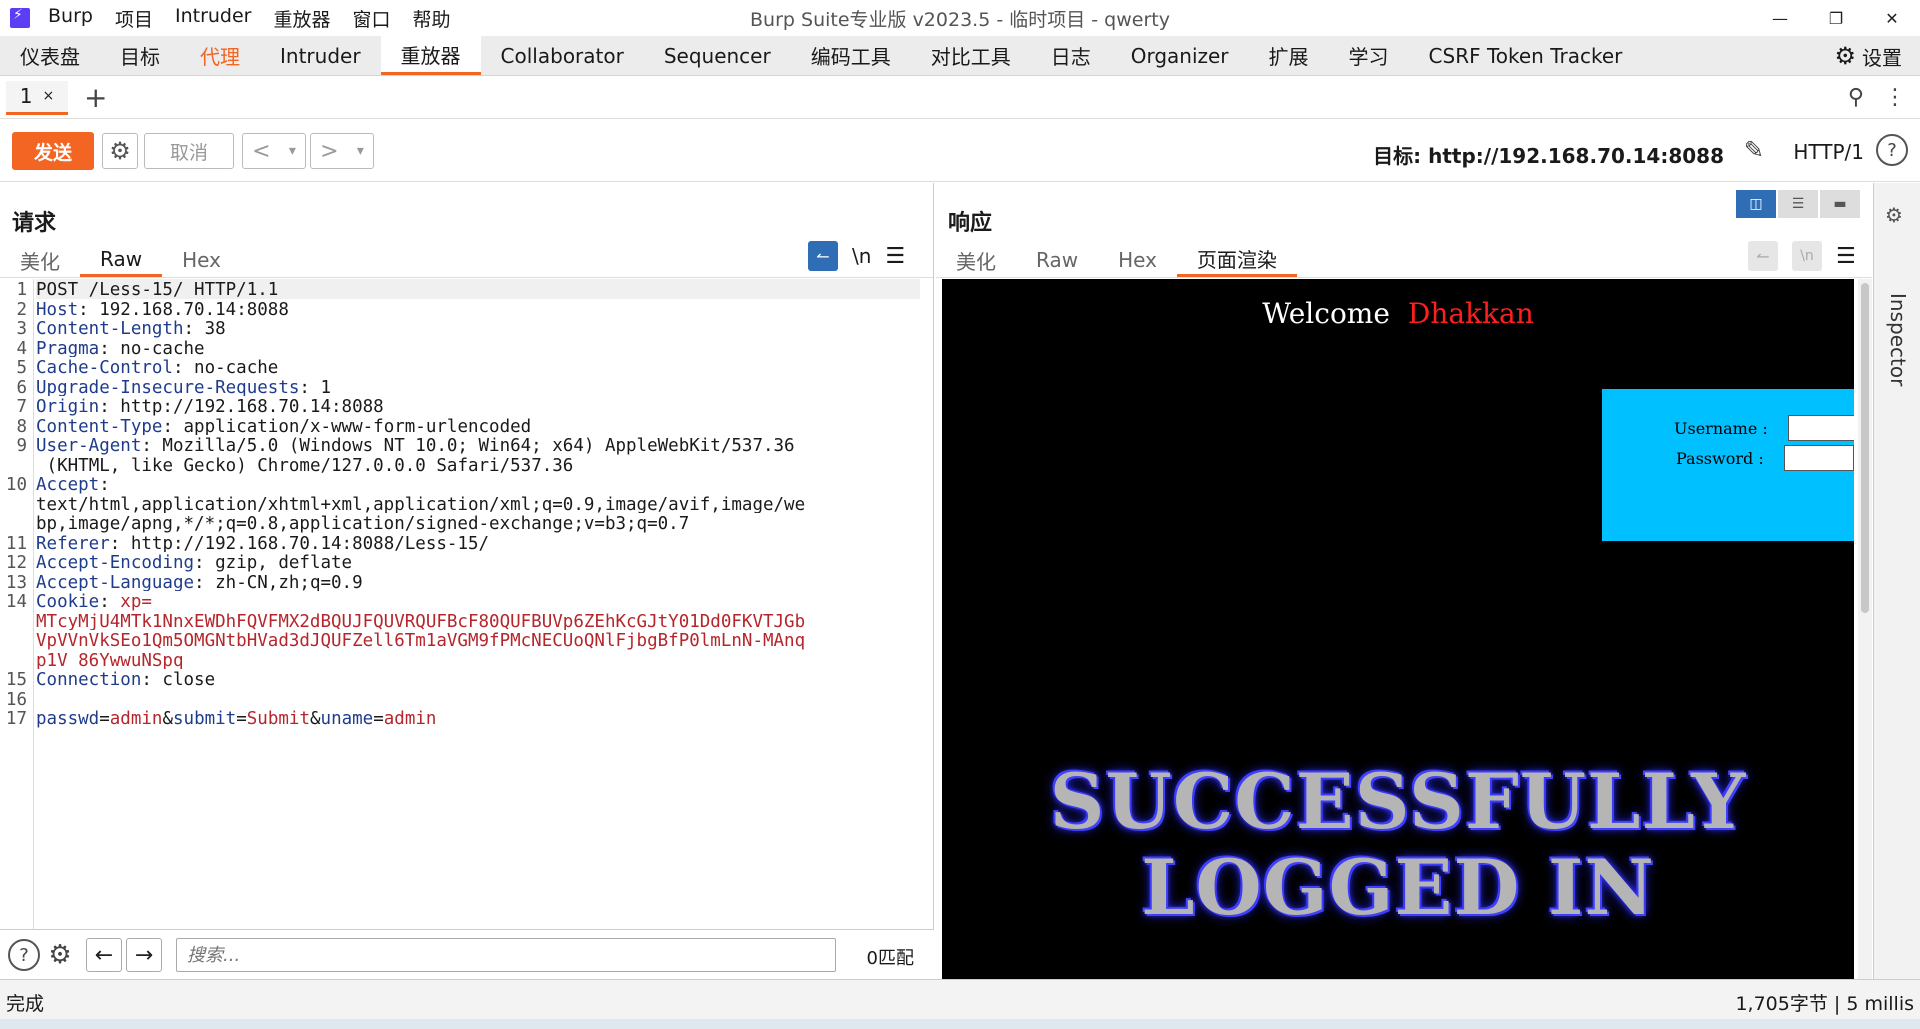 The width and height of the screenshot is (1920, 1029). Describe the element at coordinates (21, 387) in the screenshot. I see `line-number: 6` at that location.